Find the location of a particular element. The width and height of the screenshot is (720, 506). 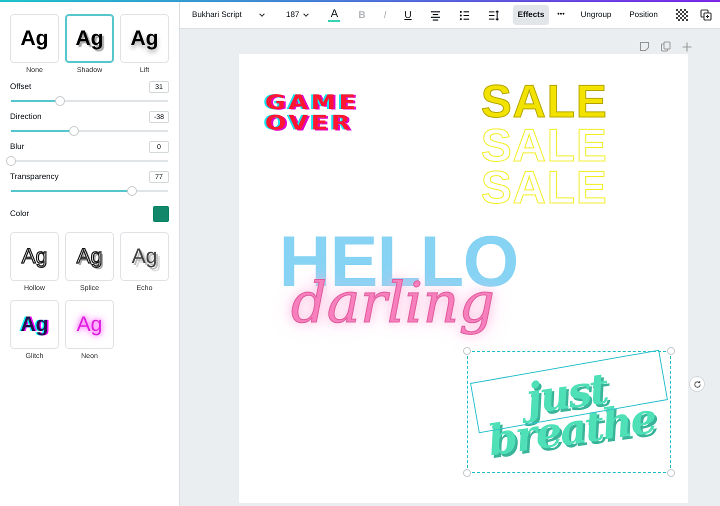

align-center-icon is located at coordinates (435, 15).